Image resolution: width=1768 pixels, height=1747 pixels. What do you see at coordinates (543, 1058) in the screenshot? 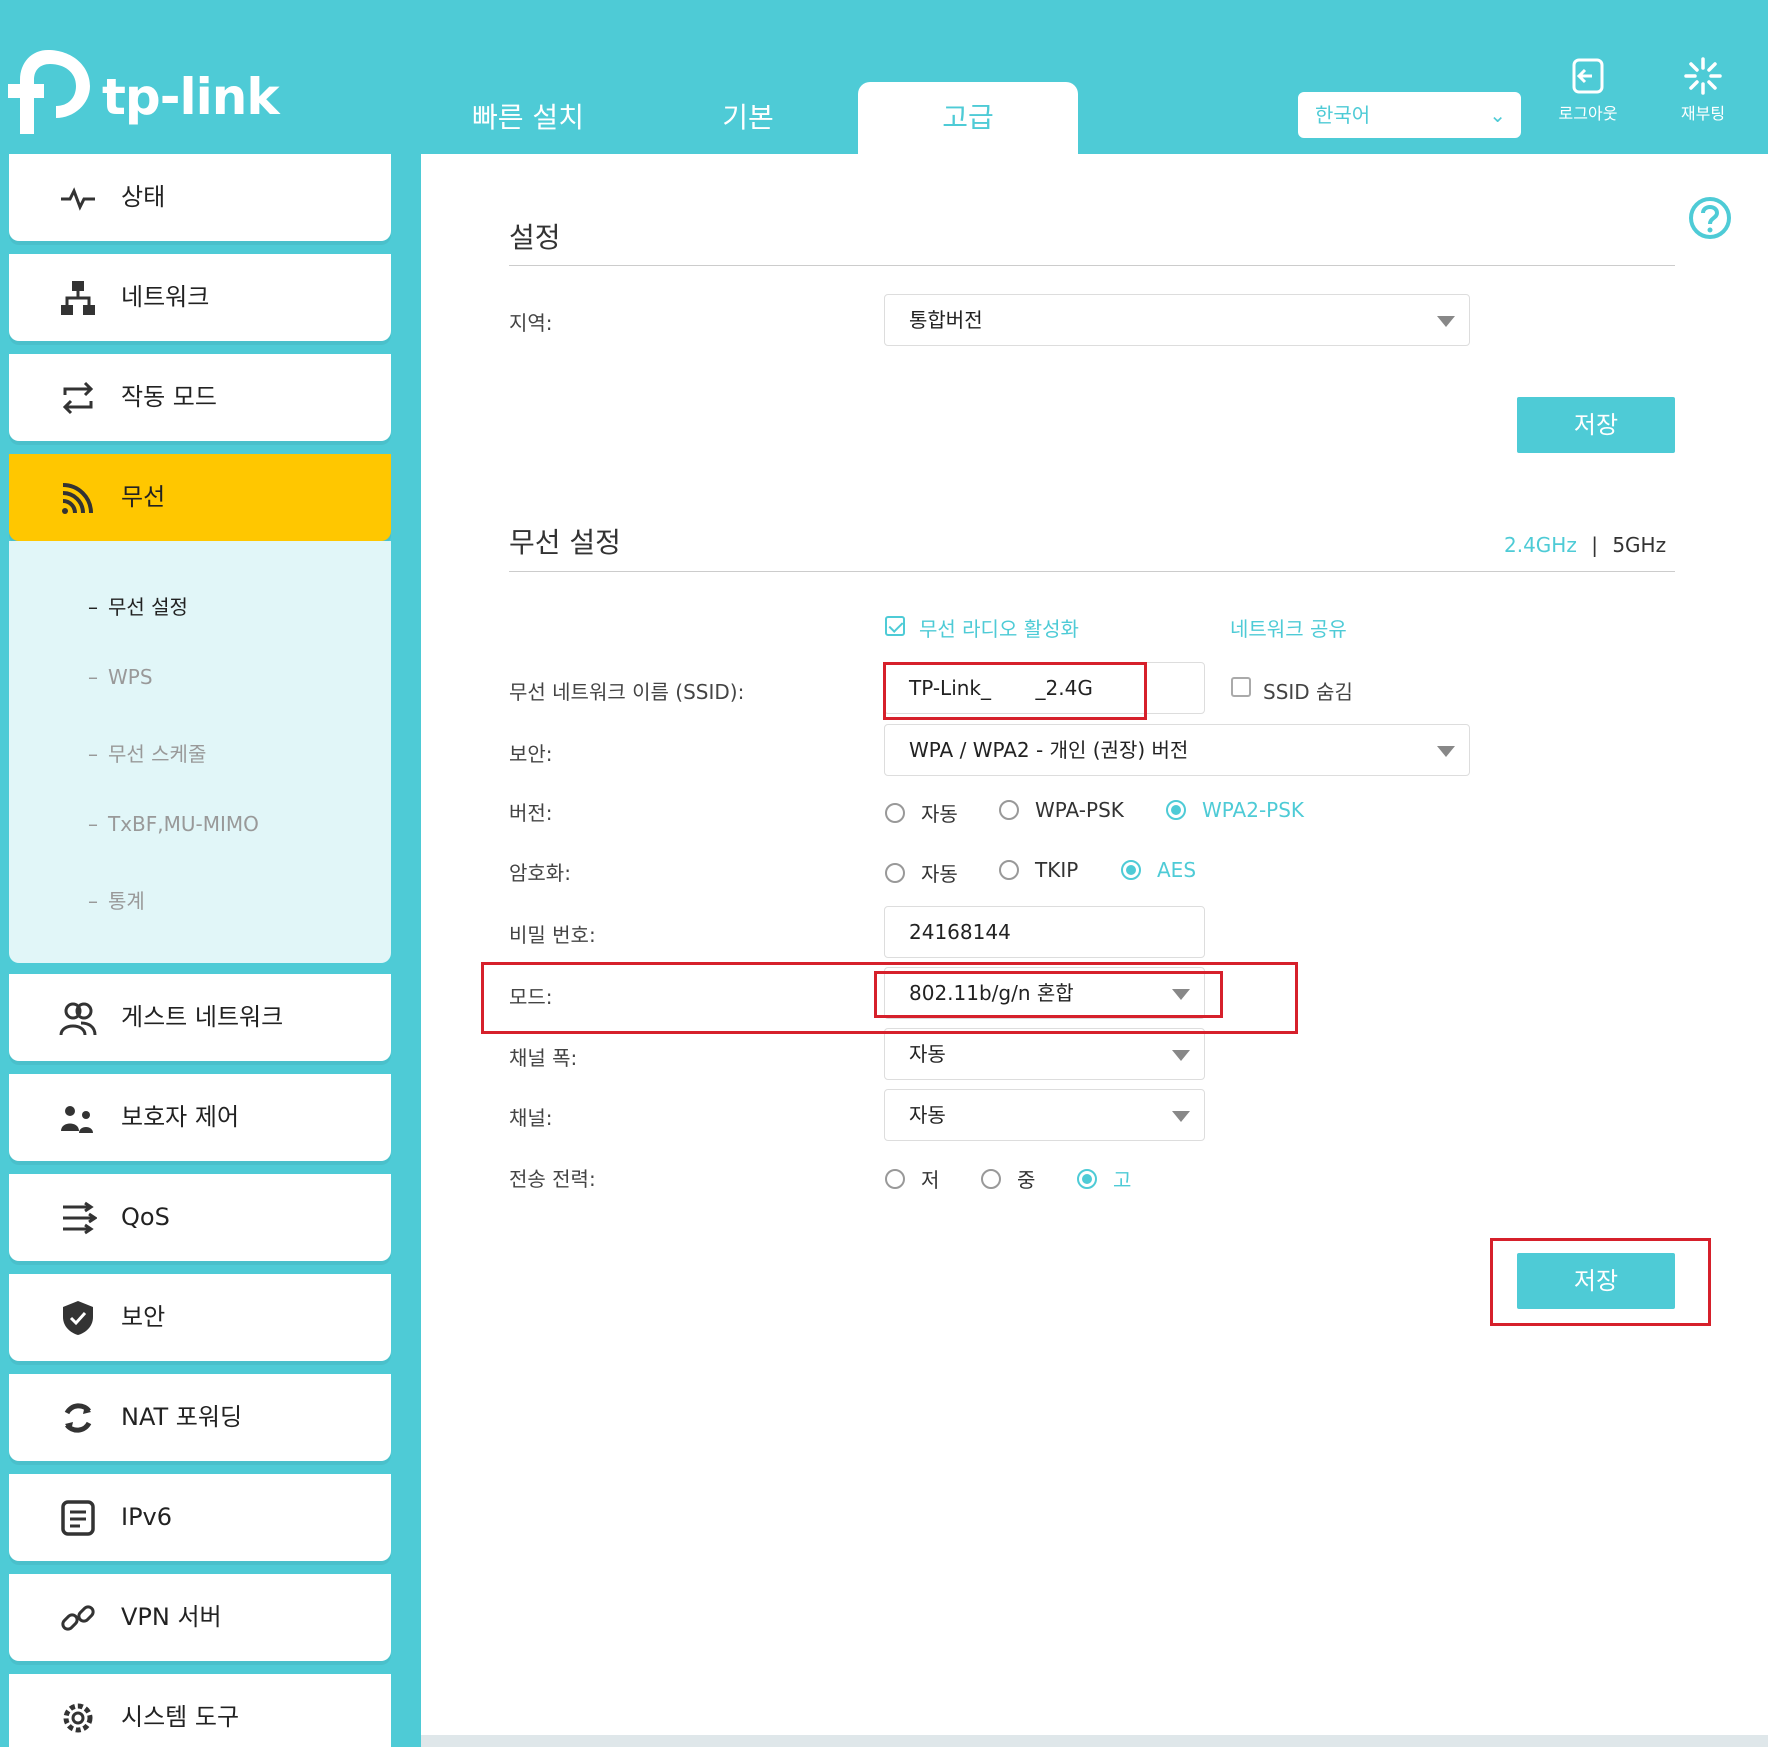
I see `channel-width-label: 채널 폭:` at bounding box center [543, 1058].